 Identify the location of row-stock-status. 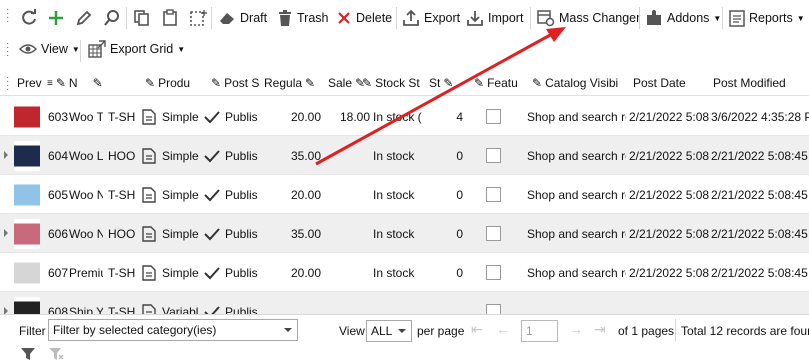
(397, 303).